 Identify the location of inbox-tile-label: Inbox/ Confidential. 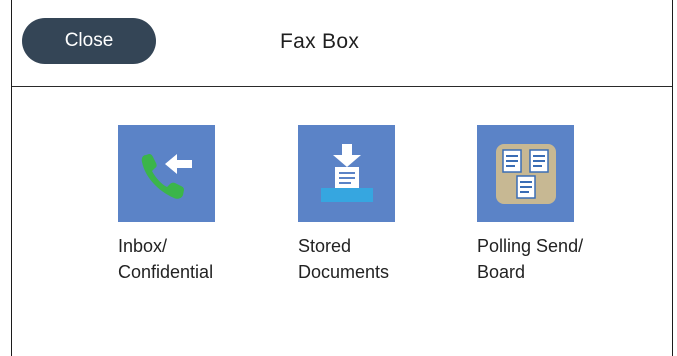
(166, 259).